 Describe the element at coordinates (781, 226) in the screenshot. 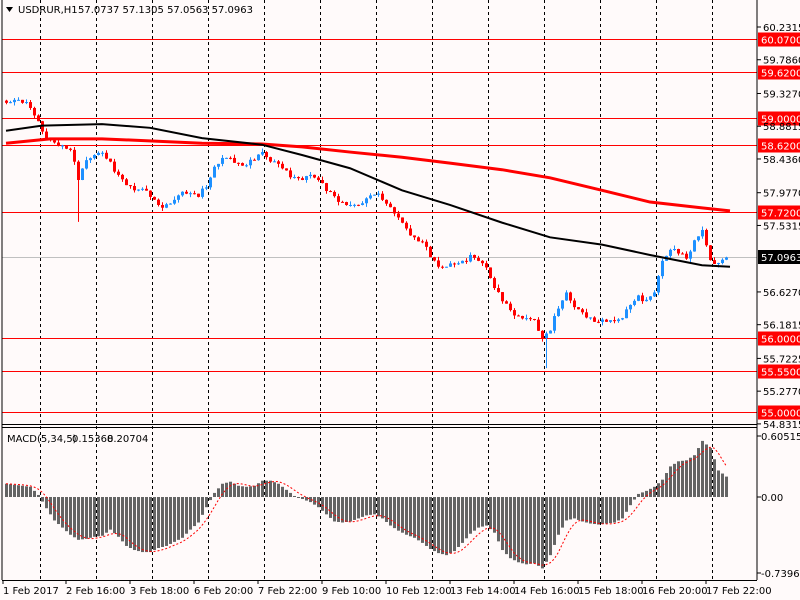

I see `price-tick-label: 57.5315` at that location.